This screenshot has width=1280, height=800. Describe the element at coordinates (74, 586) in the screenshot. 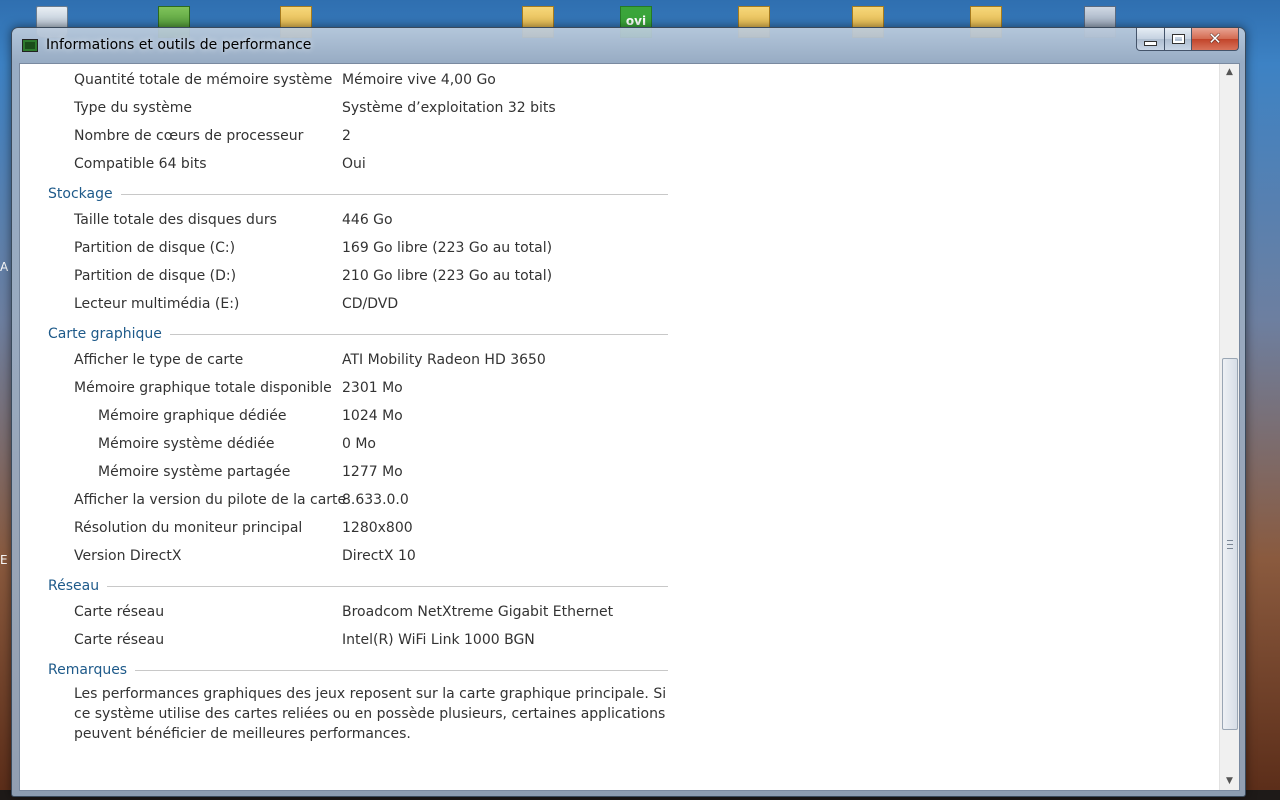

I see `section-title: Réseau` at that location.